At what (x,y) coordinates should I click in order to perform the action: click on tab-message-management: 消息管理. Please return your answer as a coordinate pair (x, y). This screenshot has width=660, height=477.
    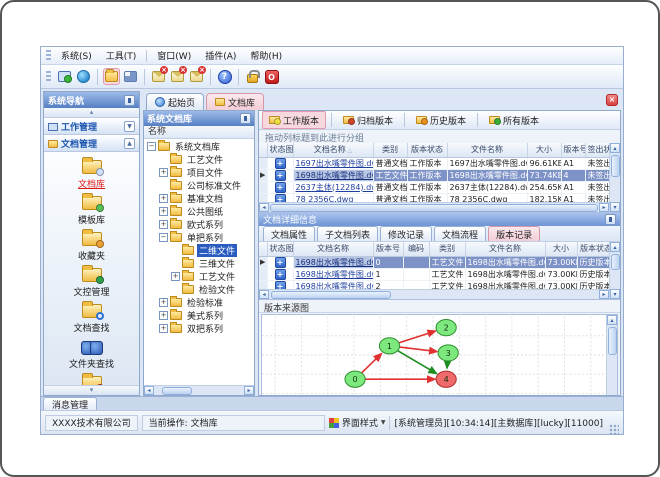
    Looking at the image, I should click on (70, 404).